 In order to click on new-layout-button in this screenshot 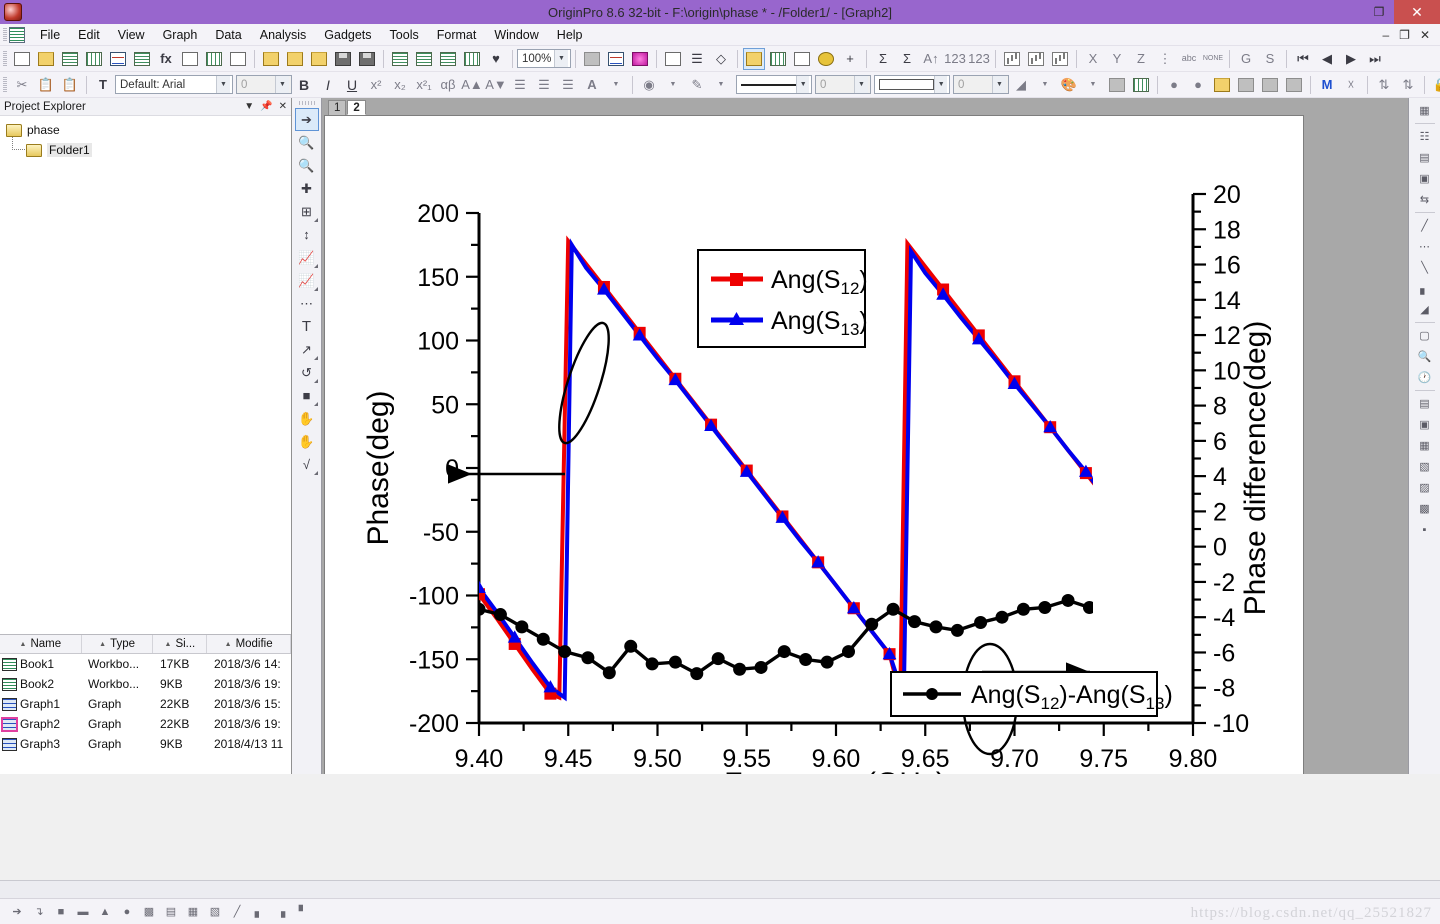, I will do `click(190, 59)`.